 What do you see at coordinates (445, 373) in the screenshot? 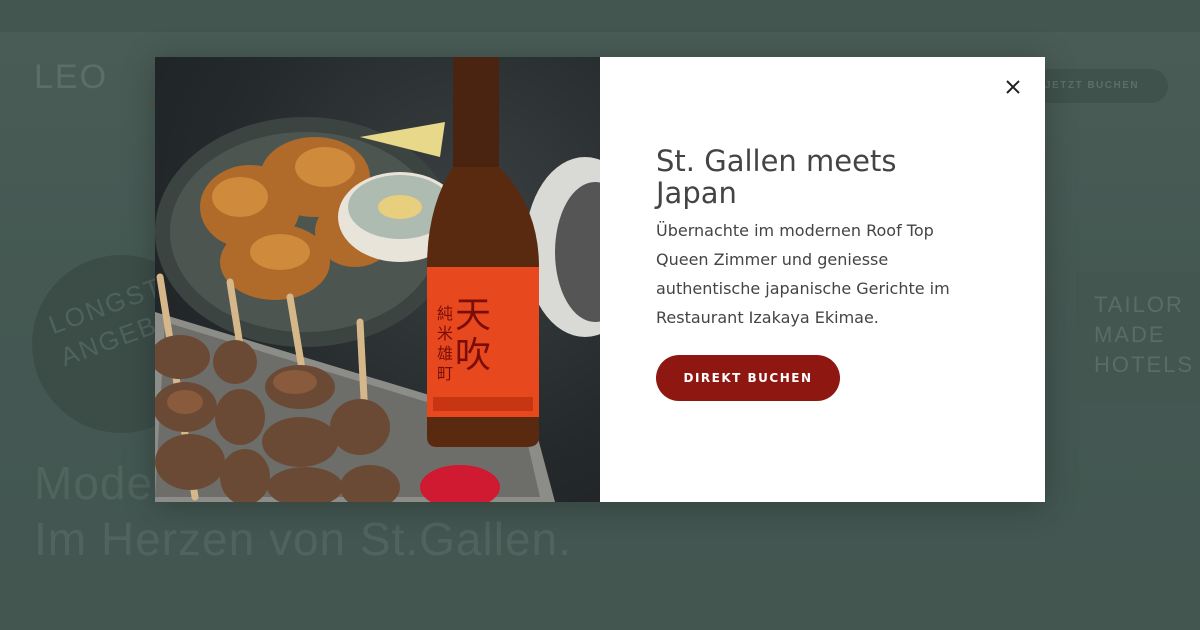
I see `svg-text: 町` at bounding box center [445, 373].